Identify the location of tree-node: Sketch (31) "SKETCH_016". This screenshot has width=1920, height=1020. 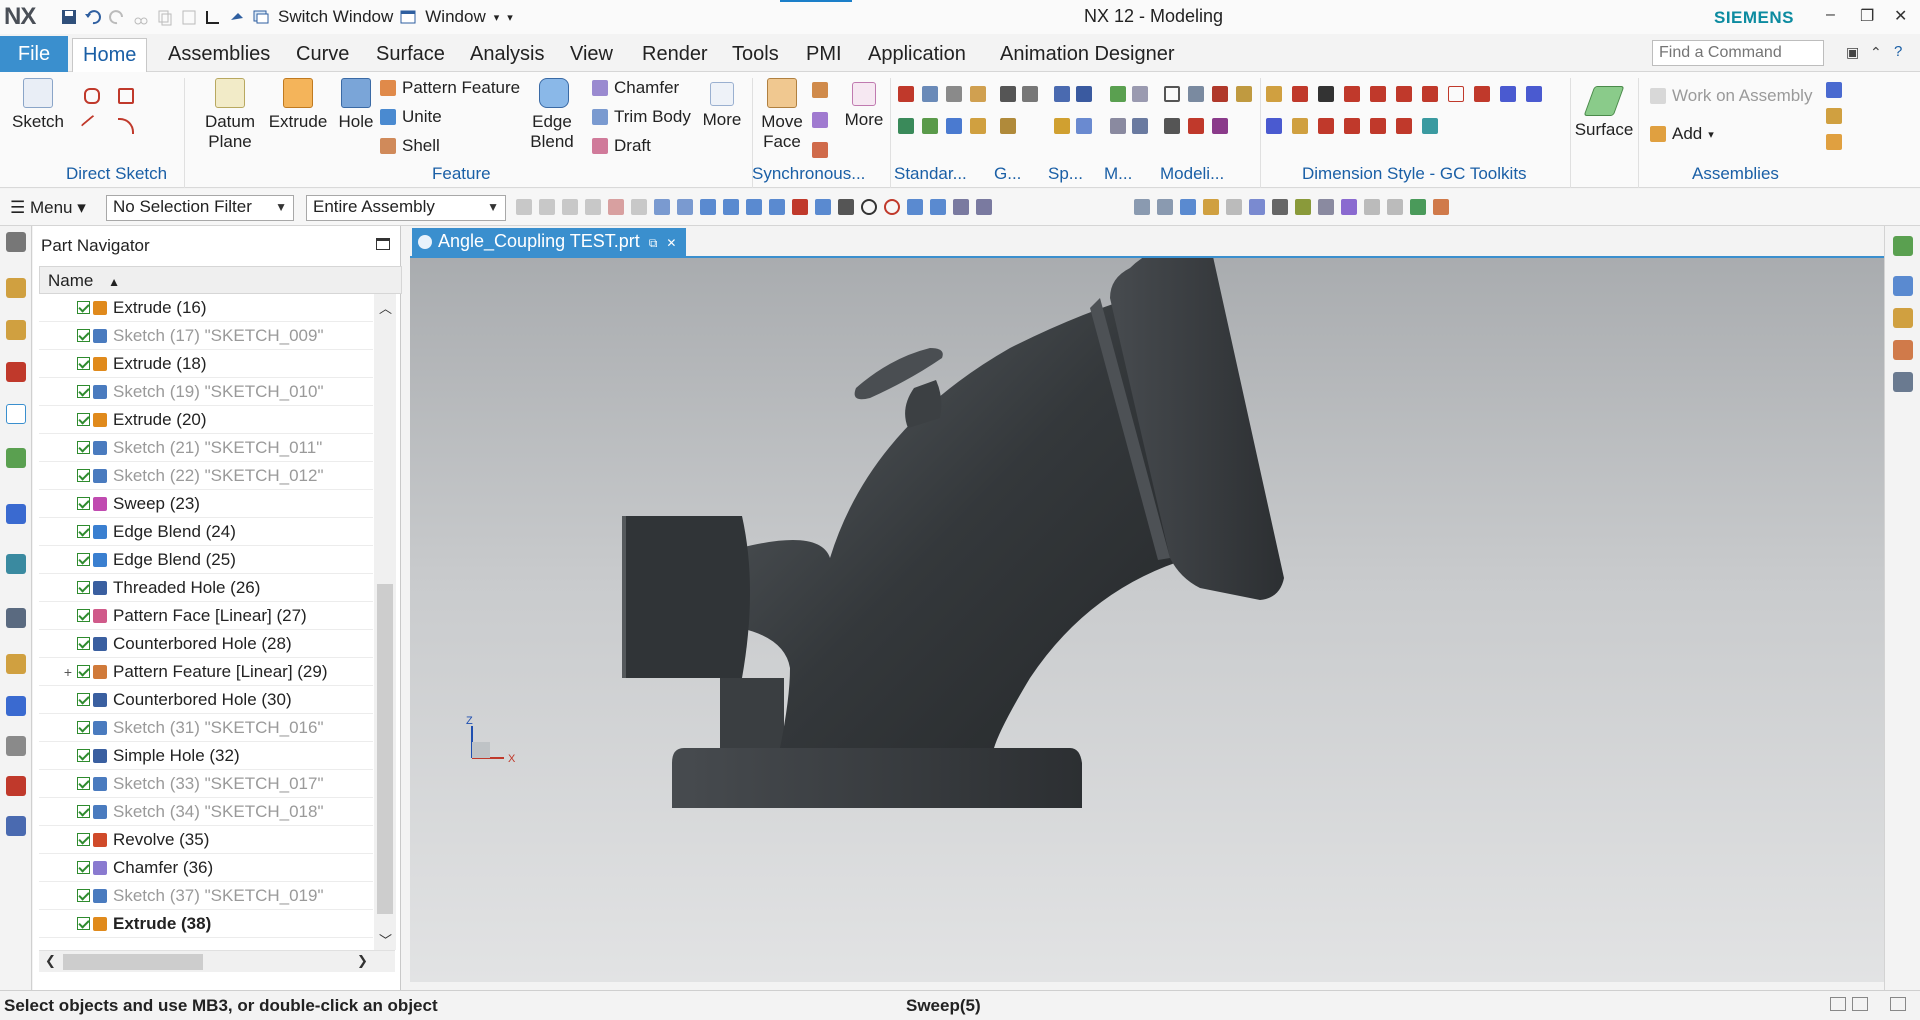
(206, 728).